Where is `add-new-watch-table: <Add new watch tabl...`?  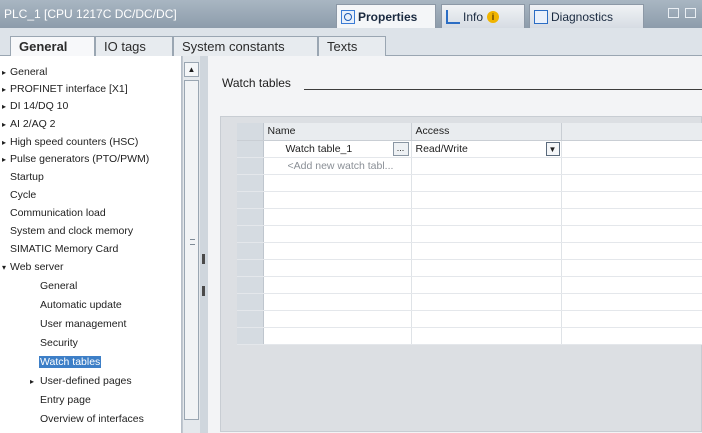 add-new-watch-table: <Add new watch tabl... is located at coordinates (337, 166).